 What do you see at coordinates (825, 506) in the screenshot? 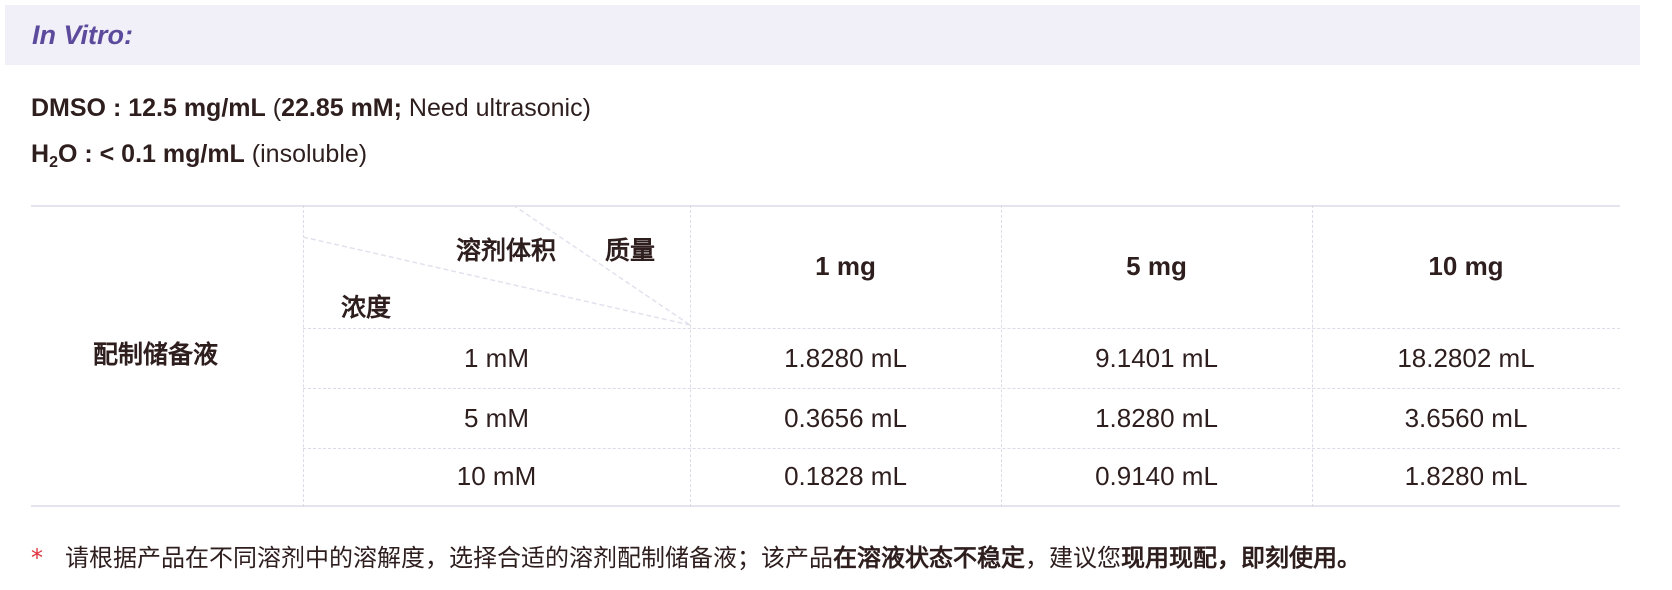
I see `table-bottom-border` at bounding box center [825, 506].